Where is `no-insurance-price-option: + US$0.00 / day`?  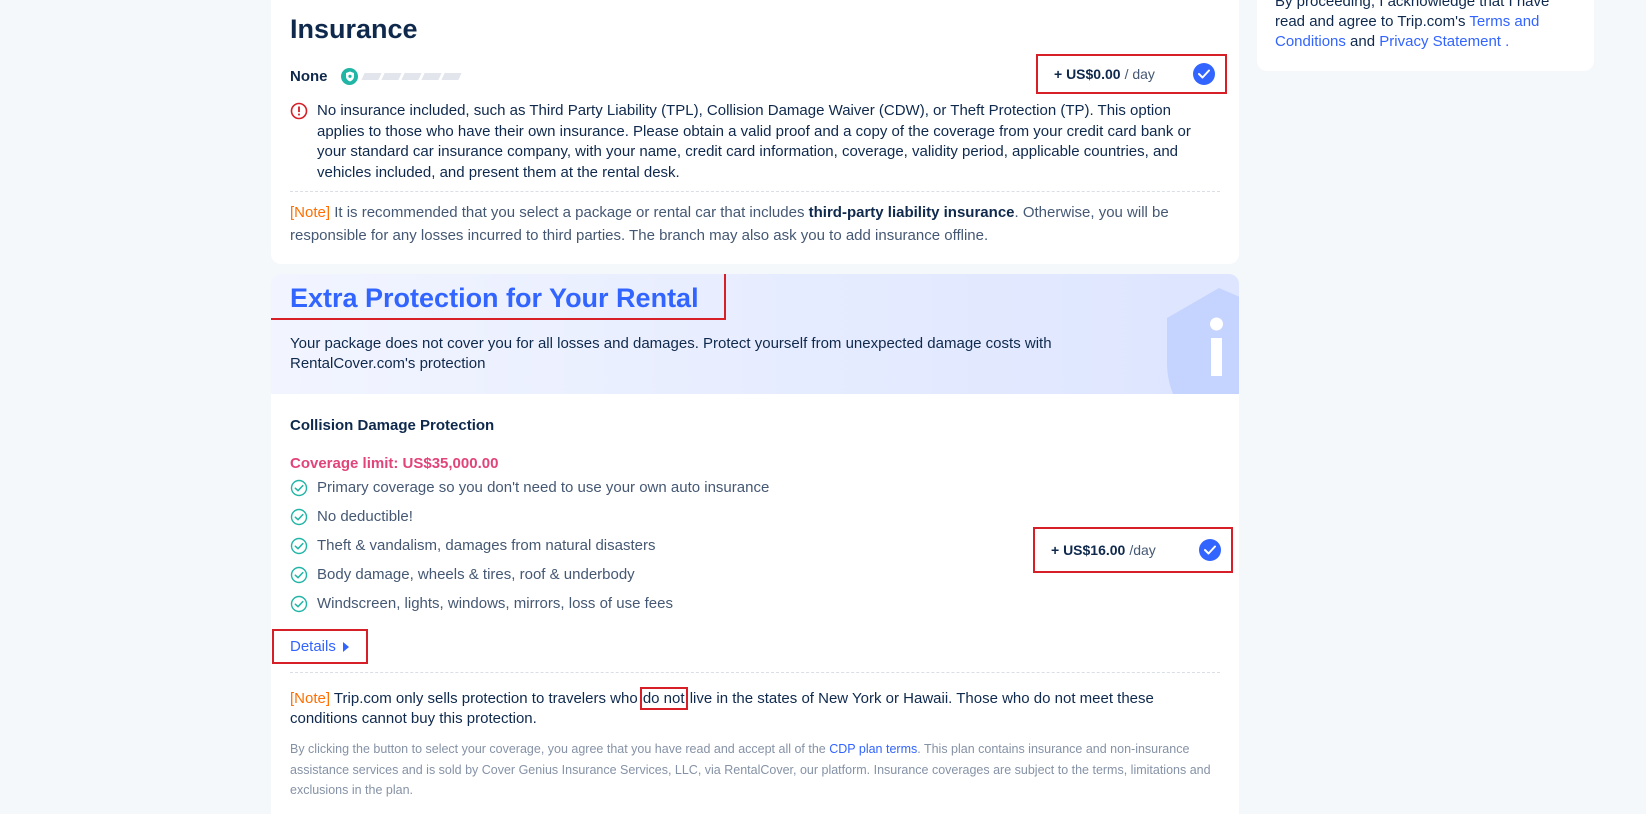
no-insurance-price-option: + US$0.00 / day is located at coordinates (1131, 74).